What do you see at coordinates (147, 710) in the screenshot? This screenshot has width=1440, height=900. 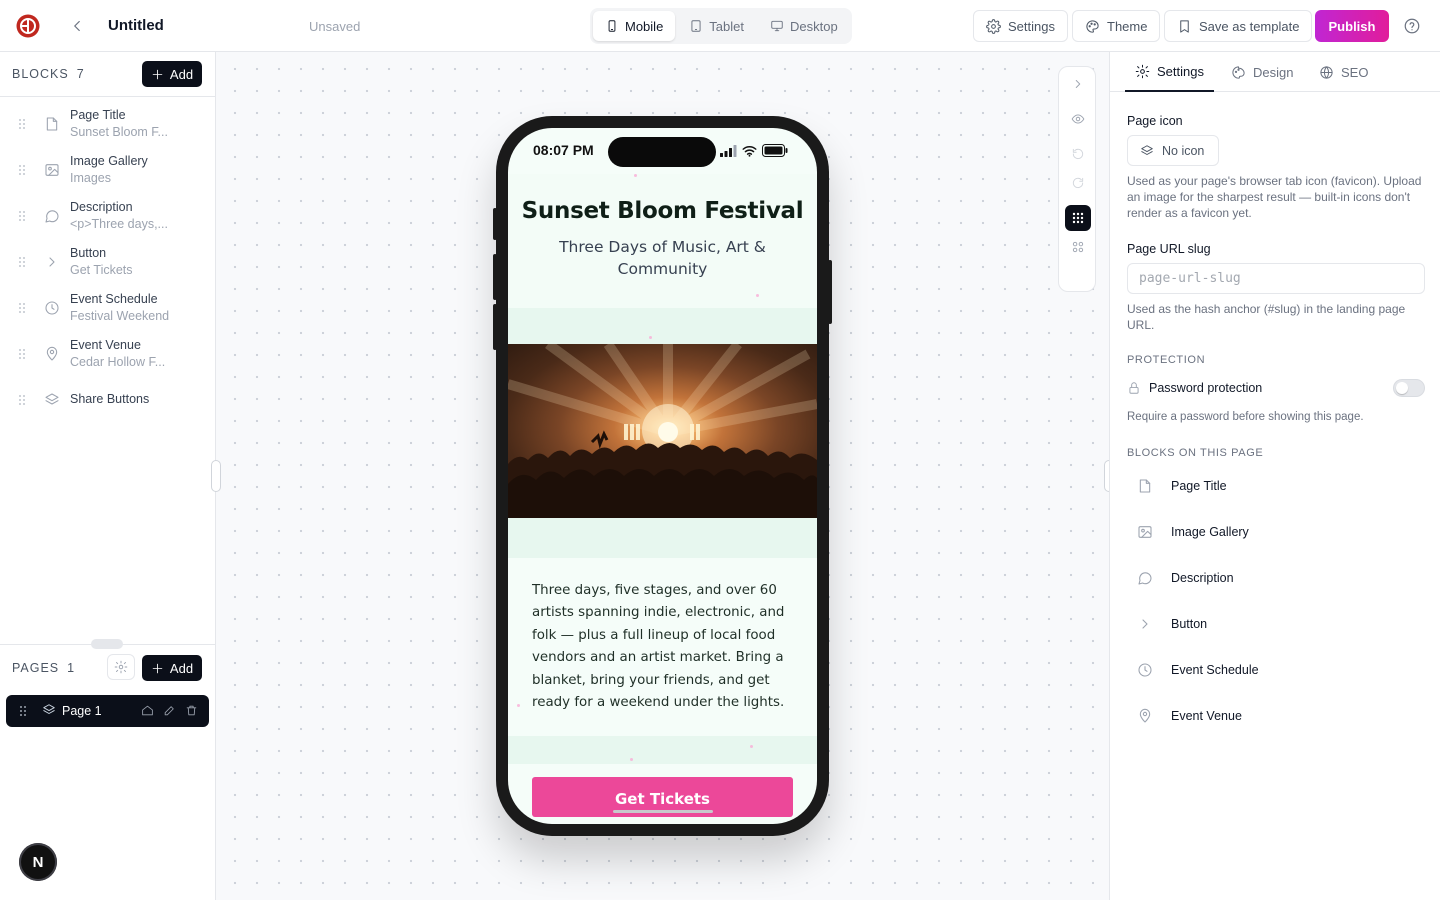 I see `home-icon` at bounding box center [147, 710].